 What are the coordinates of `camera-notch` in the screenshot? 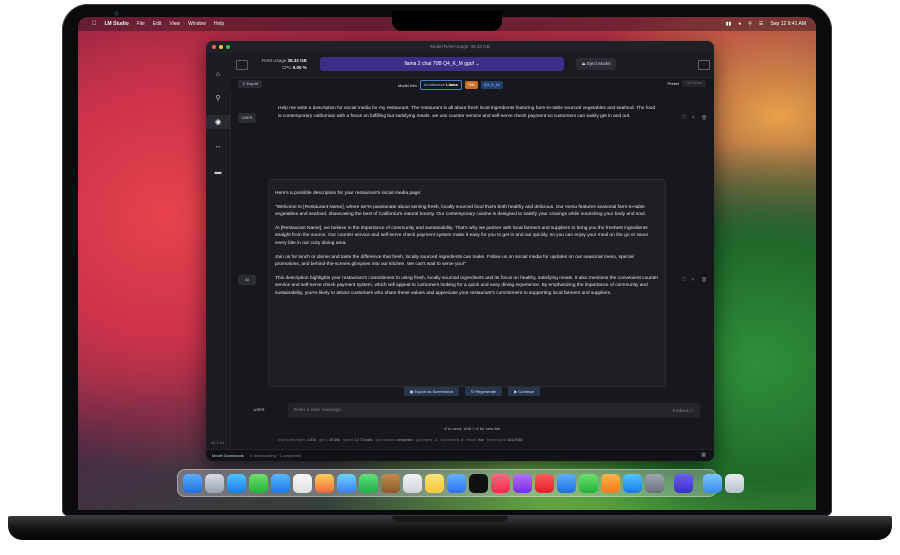 It's located at (447, 21).